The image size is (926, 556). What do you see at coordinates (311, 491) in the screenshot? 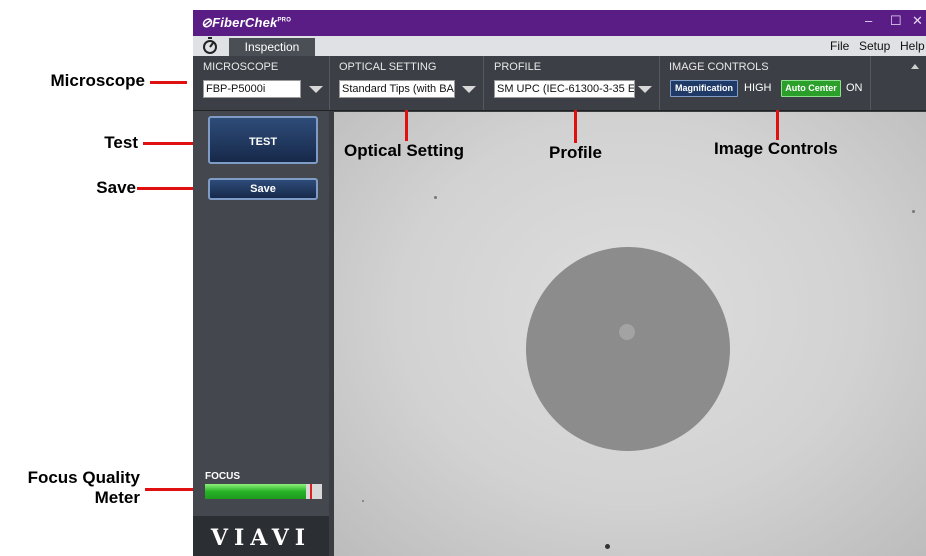
I see `focus-meter-marker` at bounding box center [311, 491].